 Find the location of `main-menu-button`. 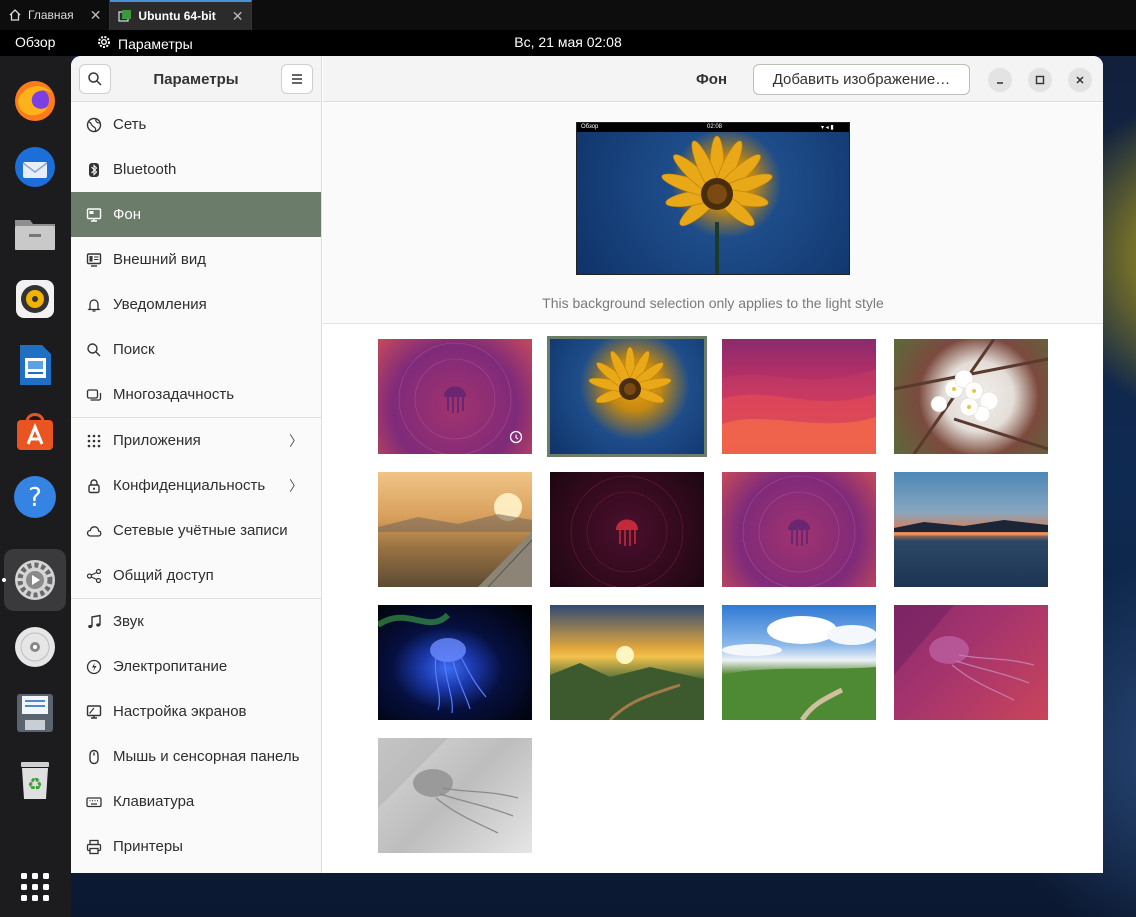

main-menu-button is located at coordinates (297, 79).